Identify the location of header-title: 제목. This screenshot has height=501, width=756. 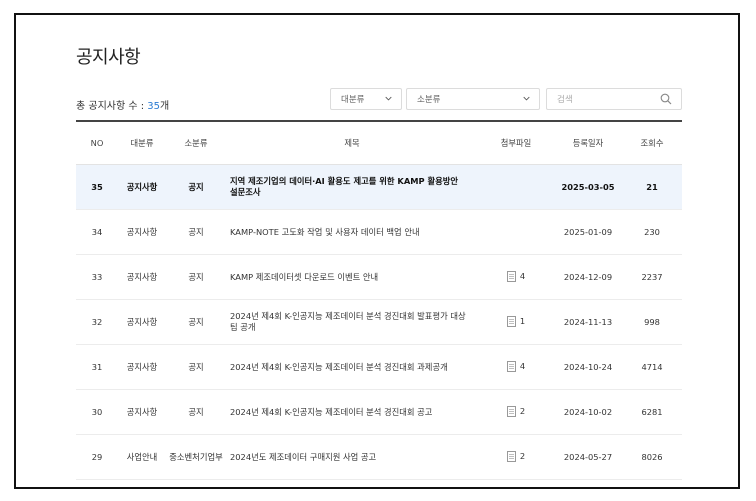
(352, 143).